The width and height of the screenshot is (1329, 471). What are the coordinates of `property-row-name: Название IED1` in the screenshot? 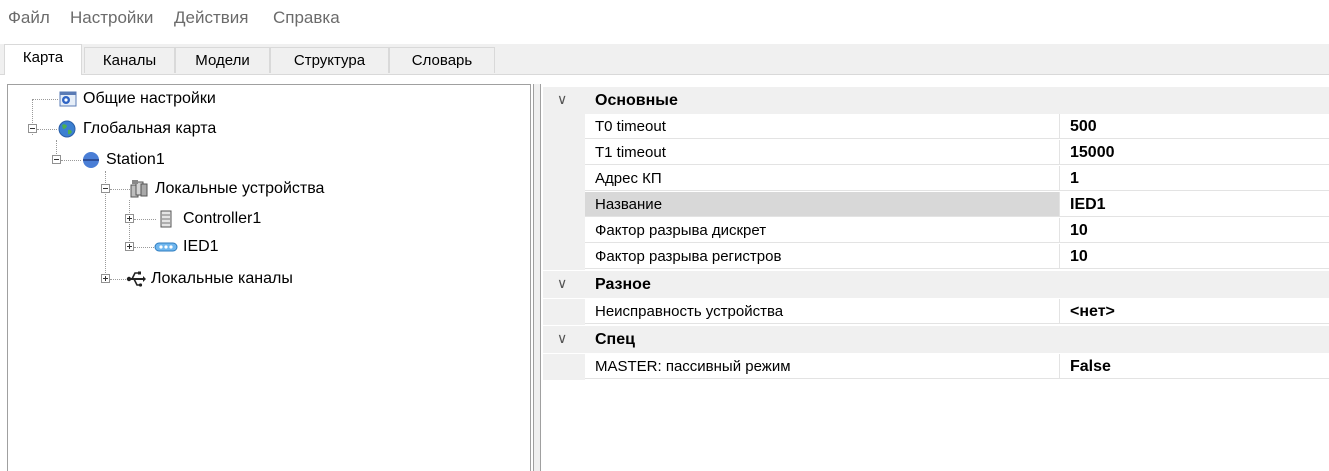 It's located at (936, 205).